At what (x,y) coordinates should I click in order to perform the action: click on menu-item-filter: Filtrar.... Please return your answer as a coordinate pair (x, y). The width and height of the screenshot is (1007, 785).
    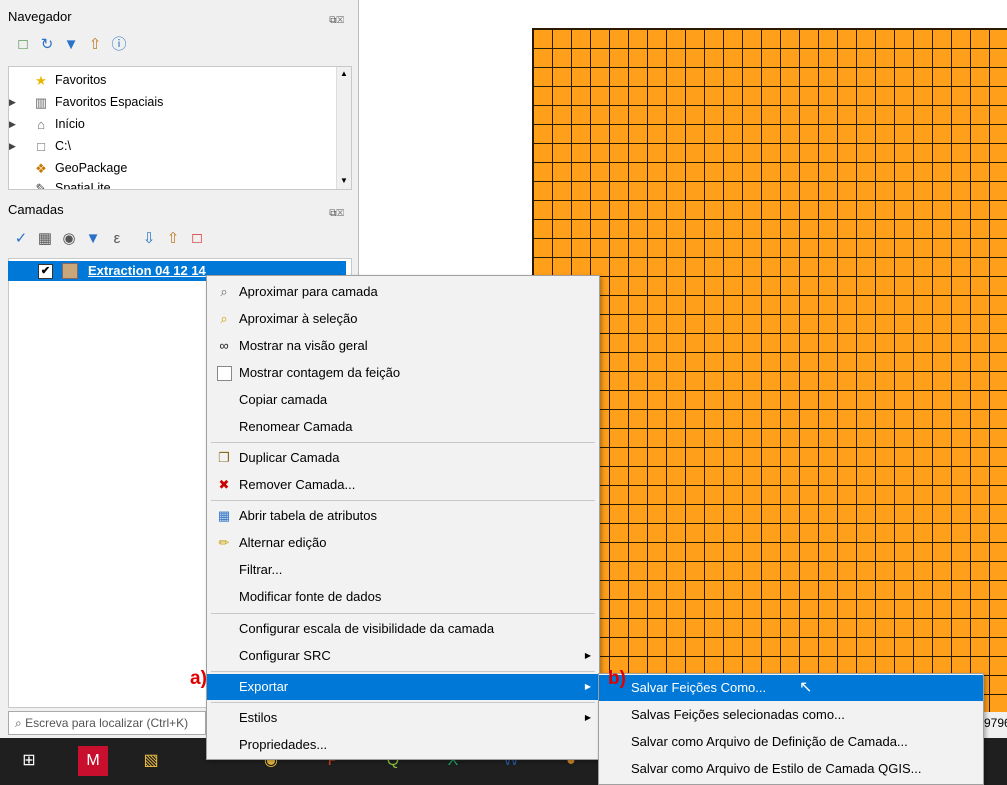
    Looking at the image, I should click on (403, 570).